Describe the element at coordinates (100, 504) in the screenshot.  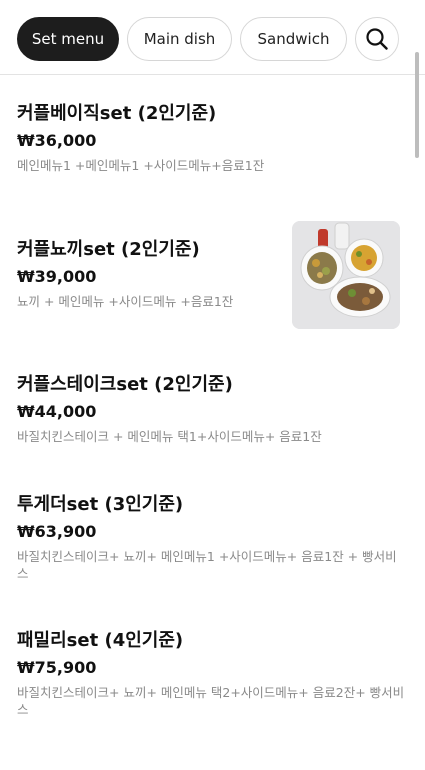
I see `menu-item-name: 투게더set (3인기준)` at that location.